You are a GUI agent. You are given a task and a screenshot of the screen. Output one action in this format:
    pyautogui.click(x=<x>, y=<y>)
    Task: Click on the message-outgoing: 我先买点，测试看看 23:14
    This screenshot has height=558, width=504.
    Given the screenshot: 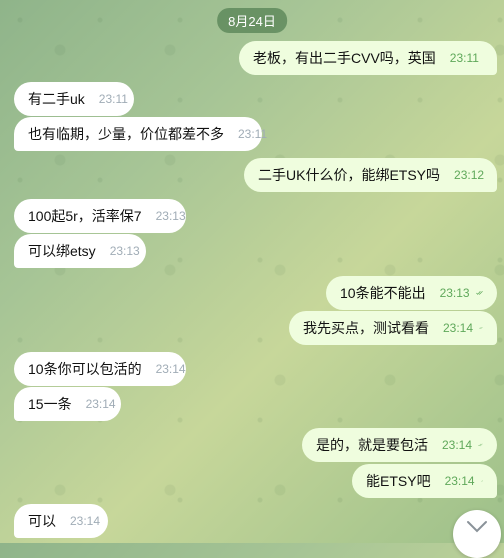 What is the action you would take?
    pyautogui.click(x=393, y=328)
    